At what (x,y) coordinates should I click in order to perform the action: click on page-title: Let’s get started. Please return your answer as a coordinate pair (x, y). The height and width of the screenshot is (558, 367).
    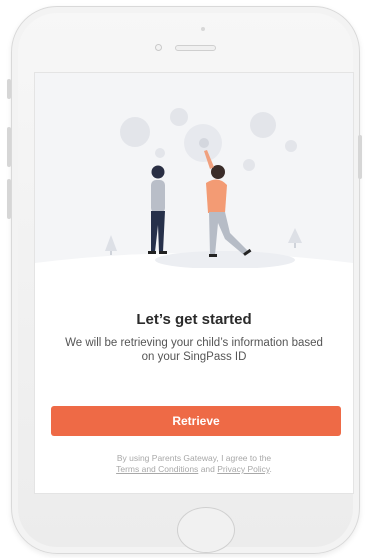
    Looking at the image, I should click on (194, 319).